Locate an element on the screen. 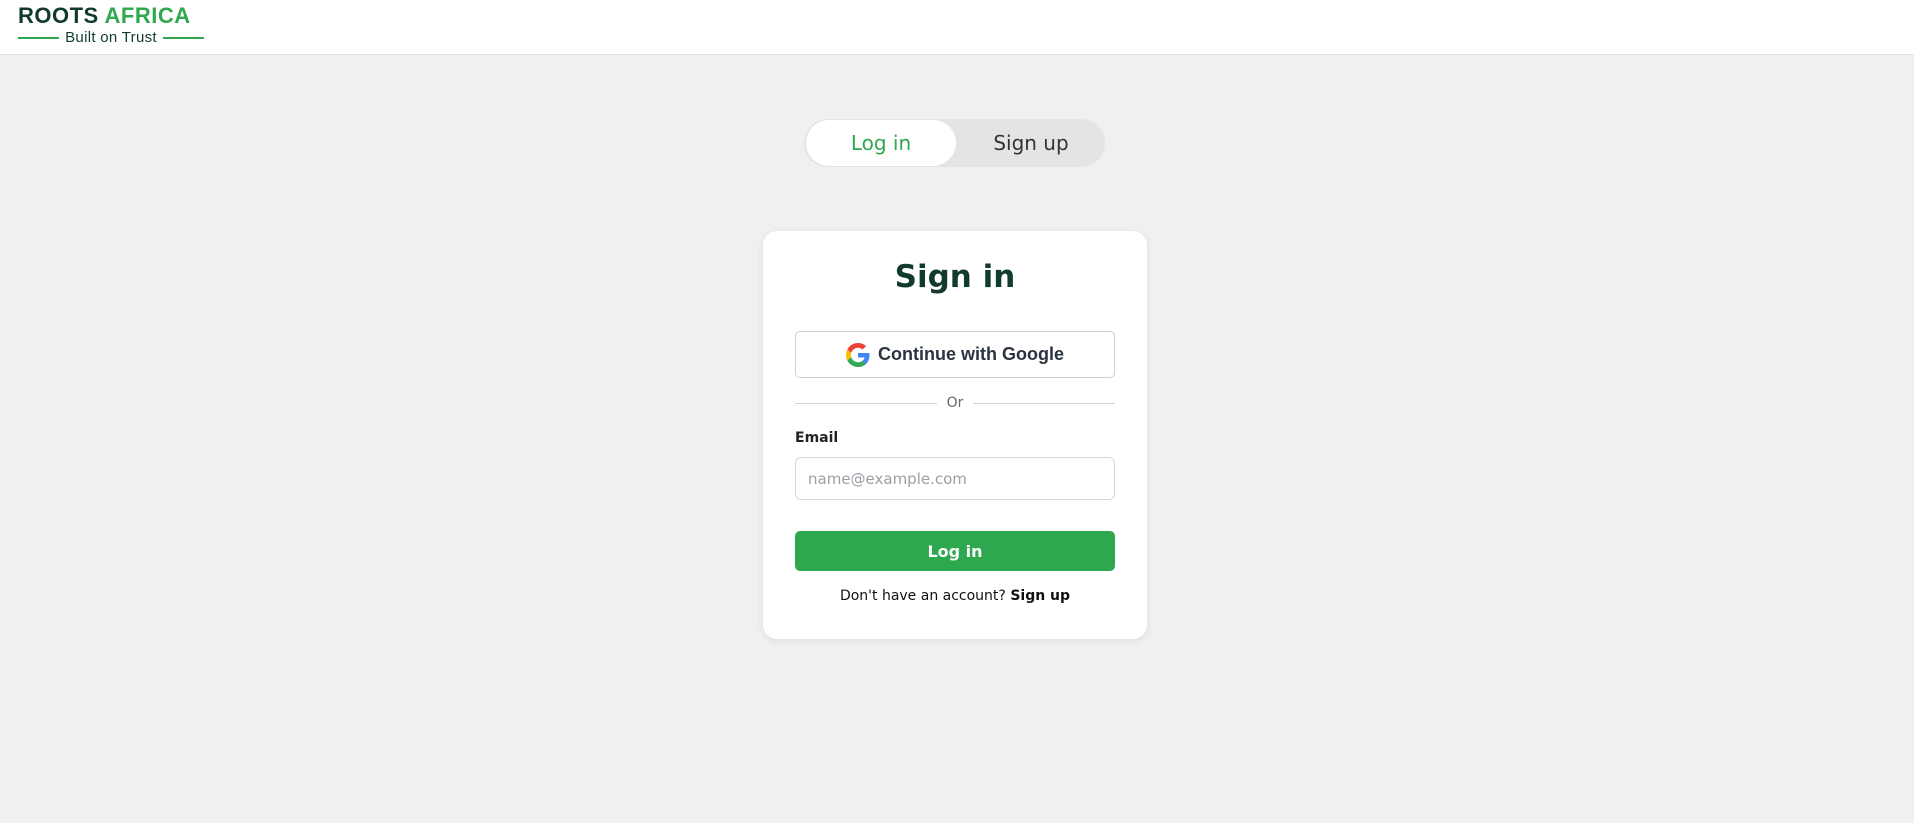 The image size is (1914, 823). divider-text: Or is located at coordinates (955, 403).